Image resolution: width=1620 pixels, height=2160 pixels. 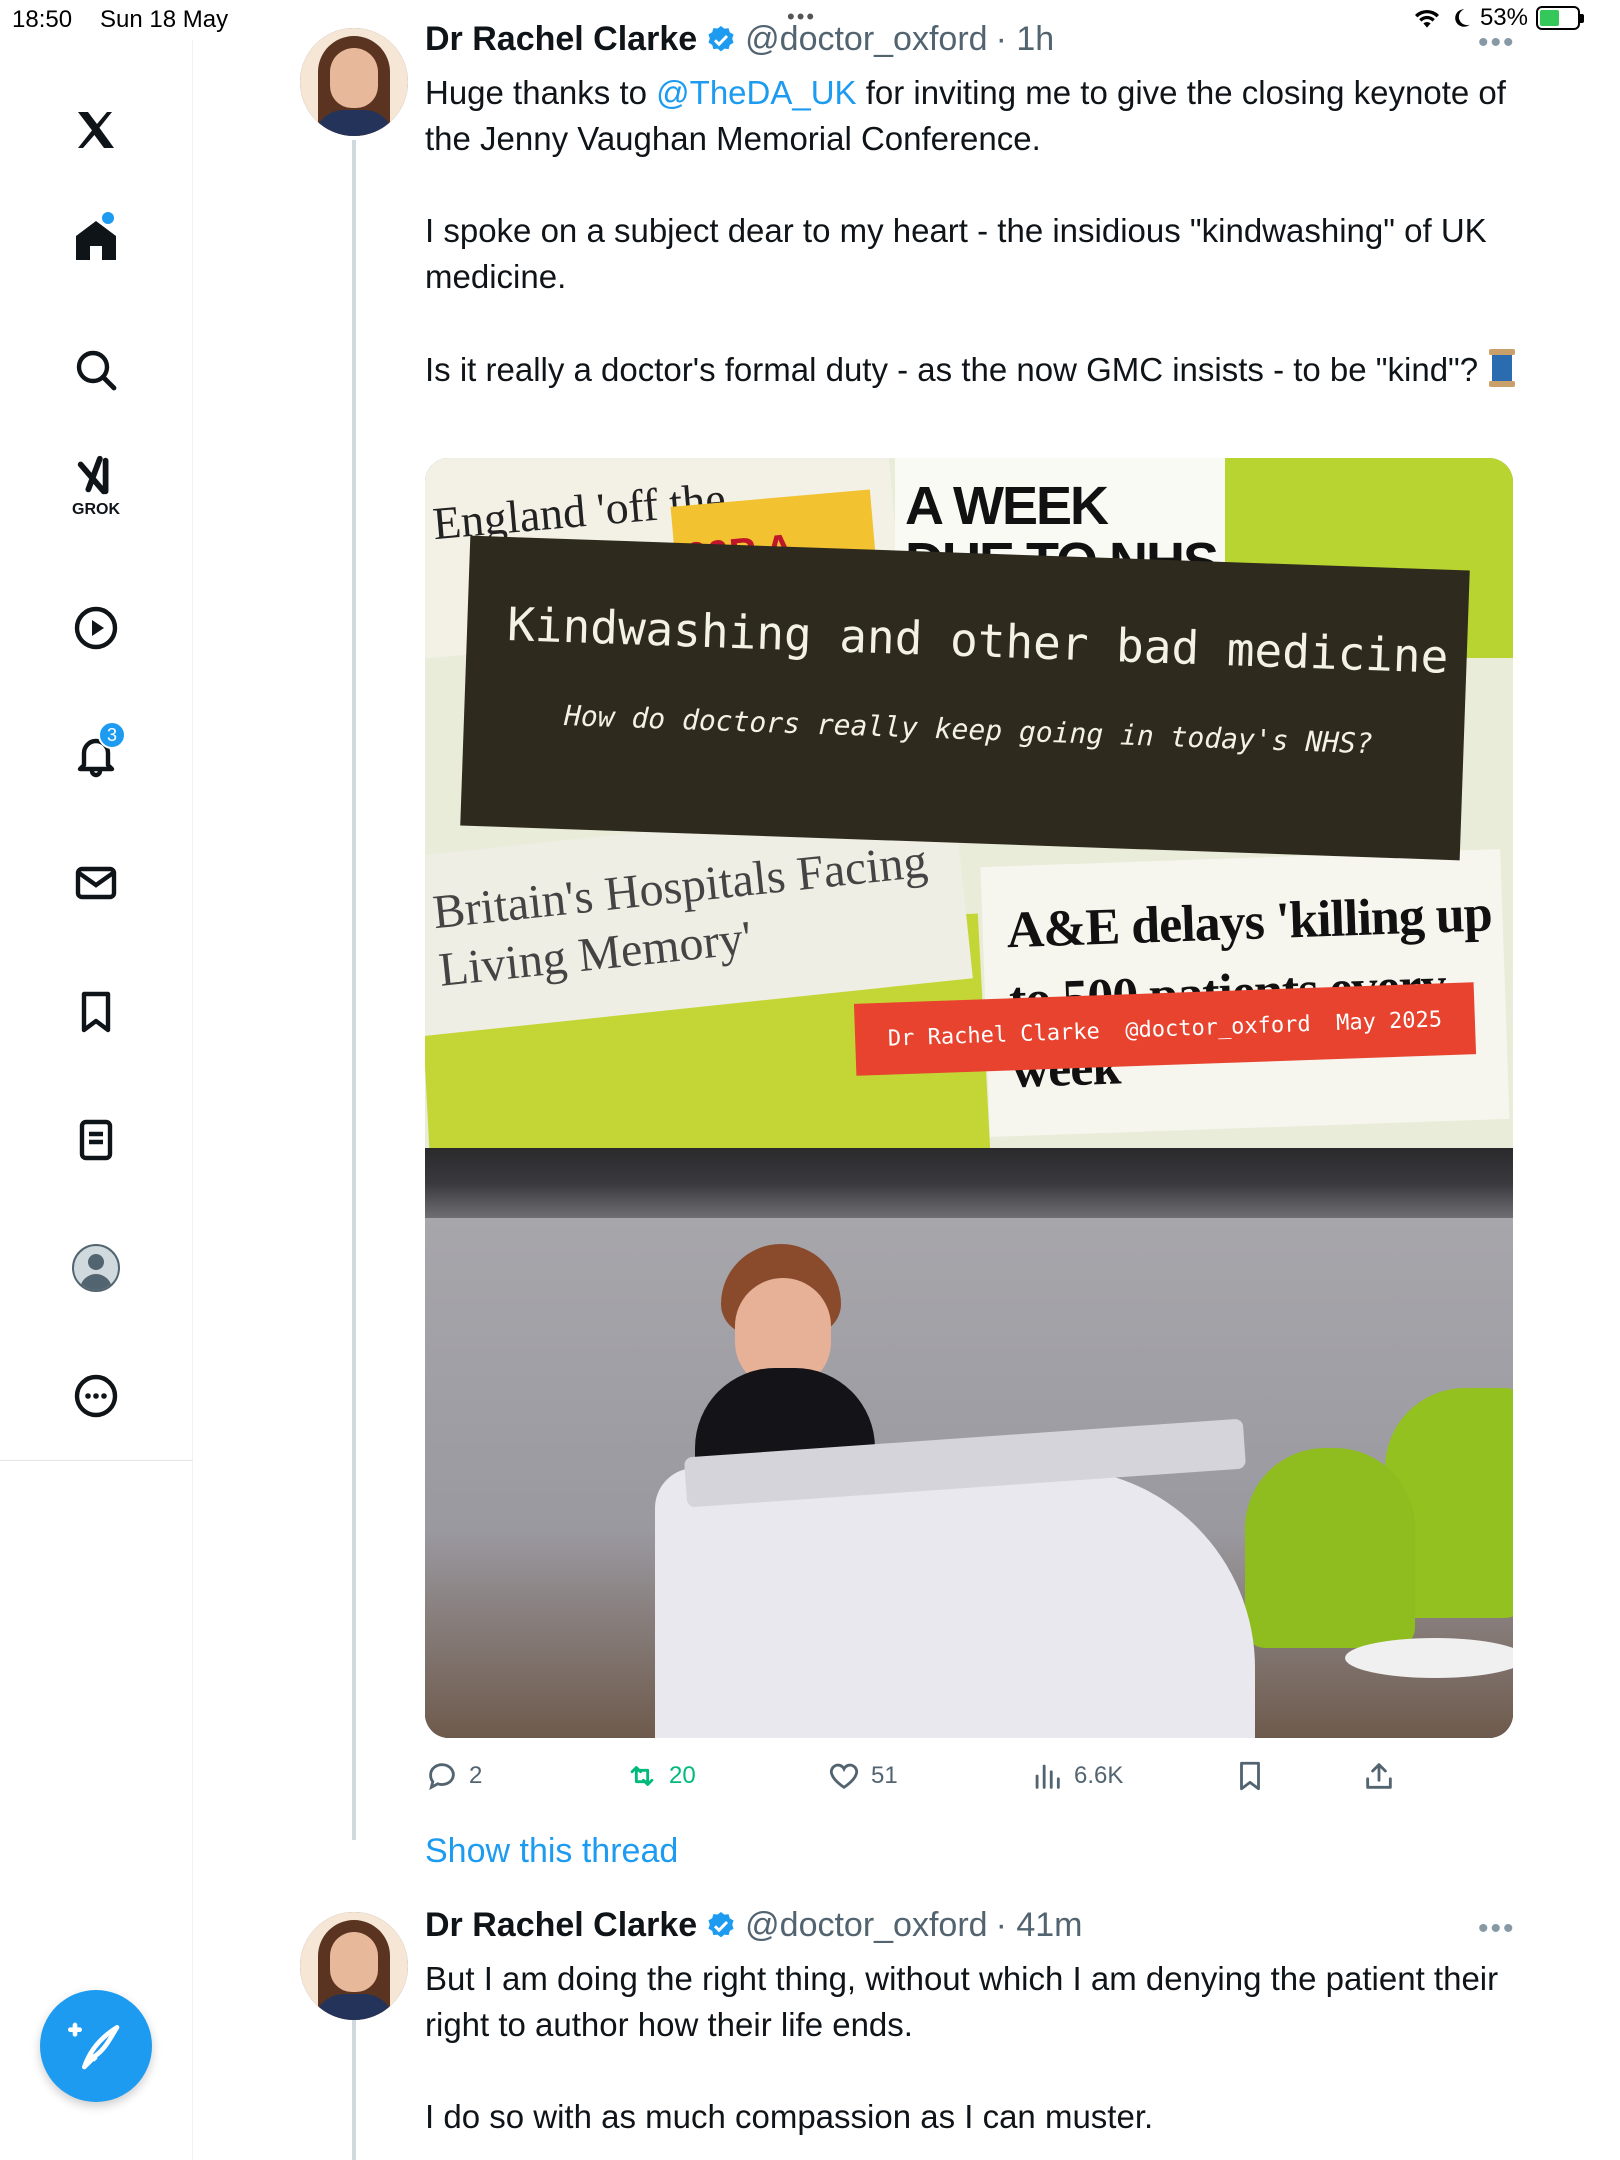 I want to click on like-count: 51, so click(x=884, y=1775).